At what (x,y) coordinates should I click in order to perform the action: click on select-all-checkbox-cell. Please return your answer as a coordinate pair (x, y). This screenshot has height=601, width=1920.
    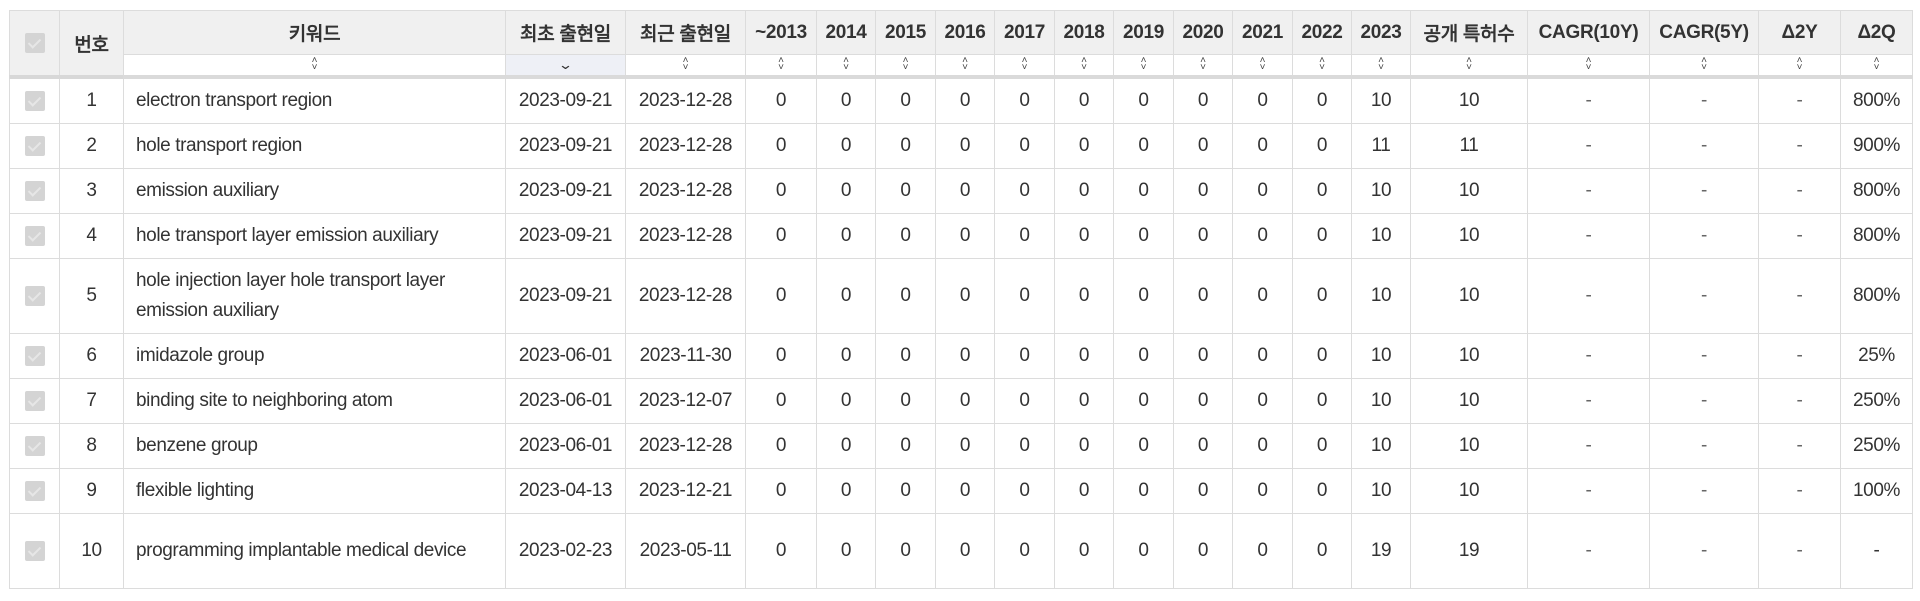
    Looking at the image, I should click on (34, 44).